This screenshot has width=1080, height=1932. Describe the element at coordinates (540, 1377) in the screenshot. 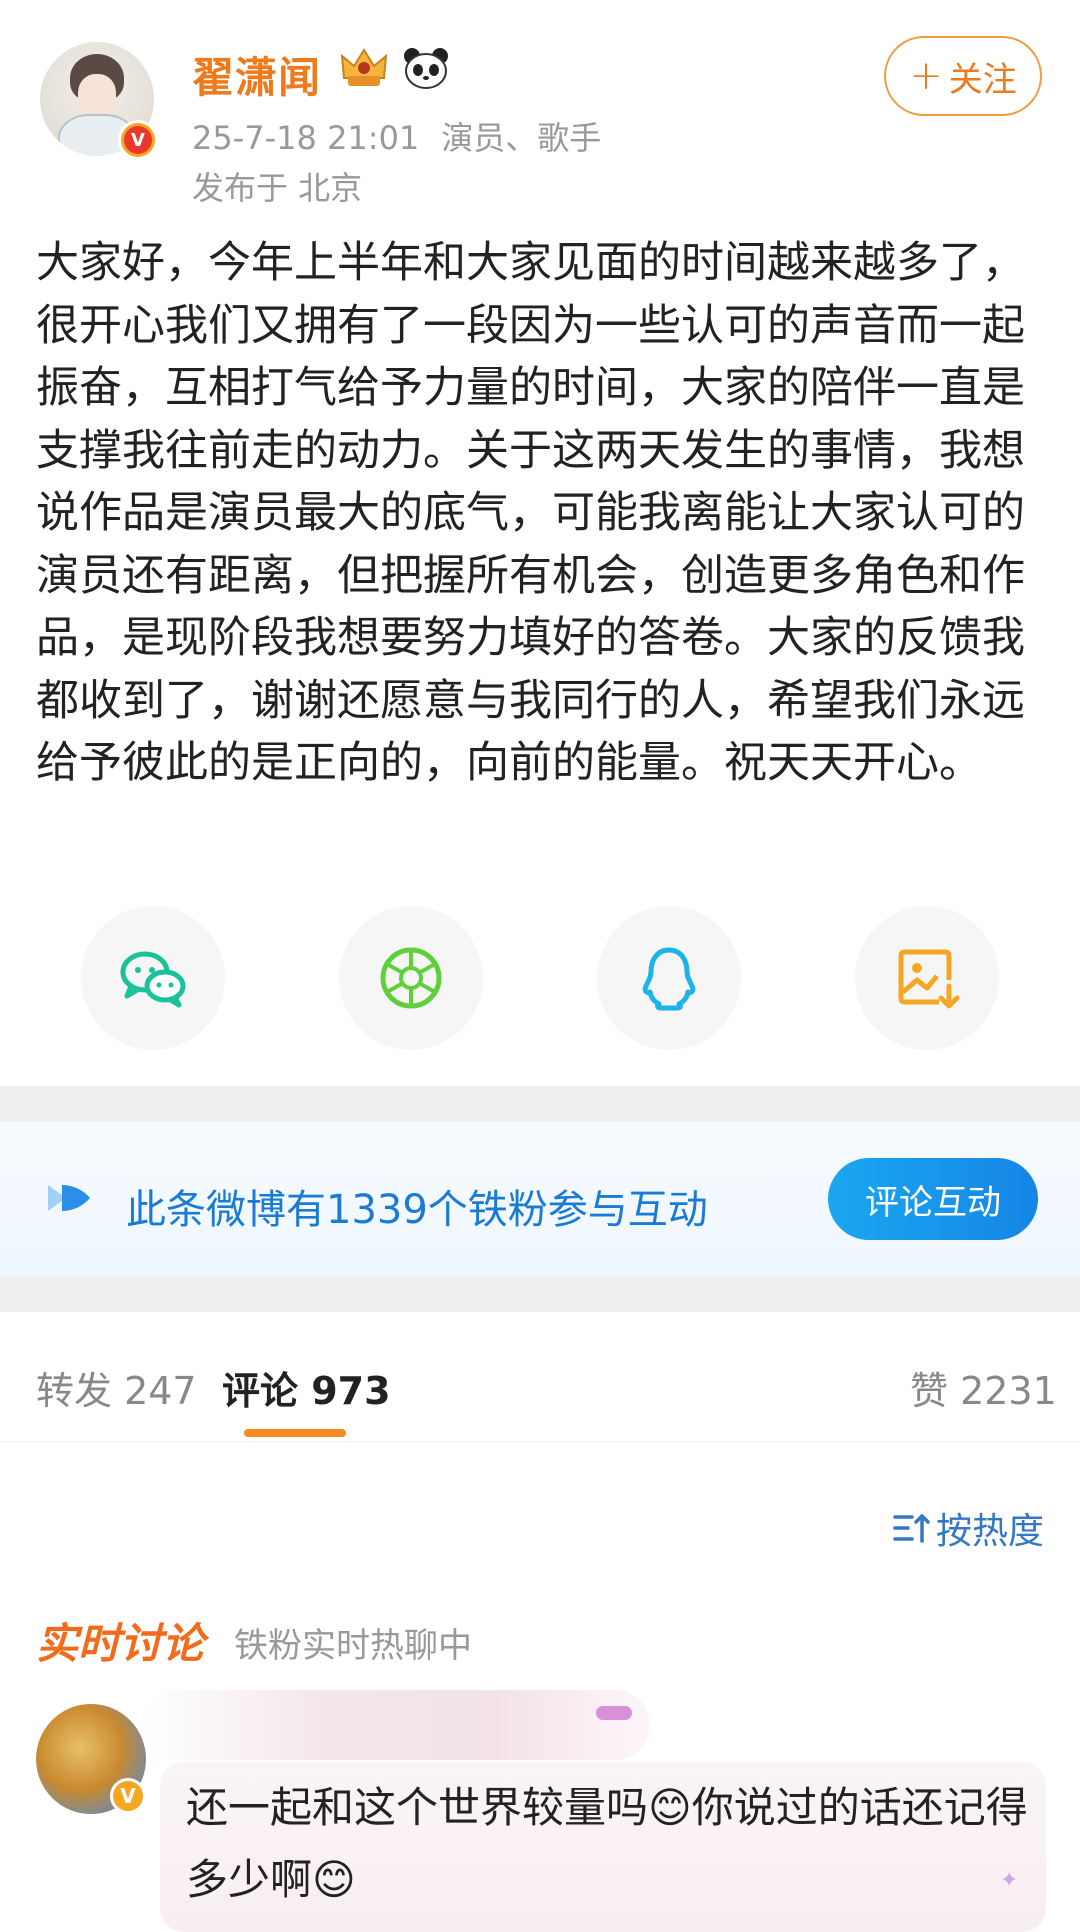

I see `post-tabs: 转发 247 评论 973 赞 2231` at that location.